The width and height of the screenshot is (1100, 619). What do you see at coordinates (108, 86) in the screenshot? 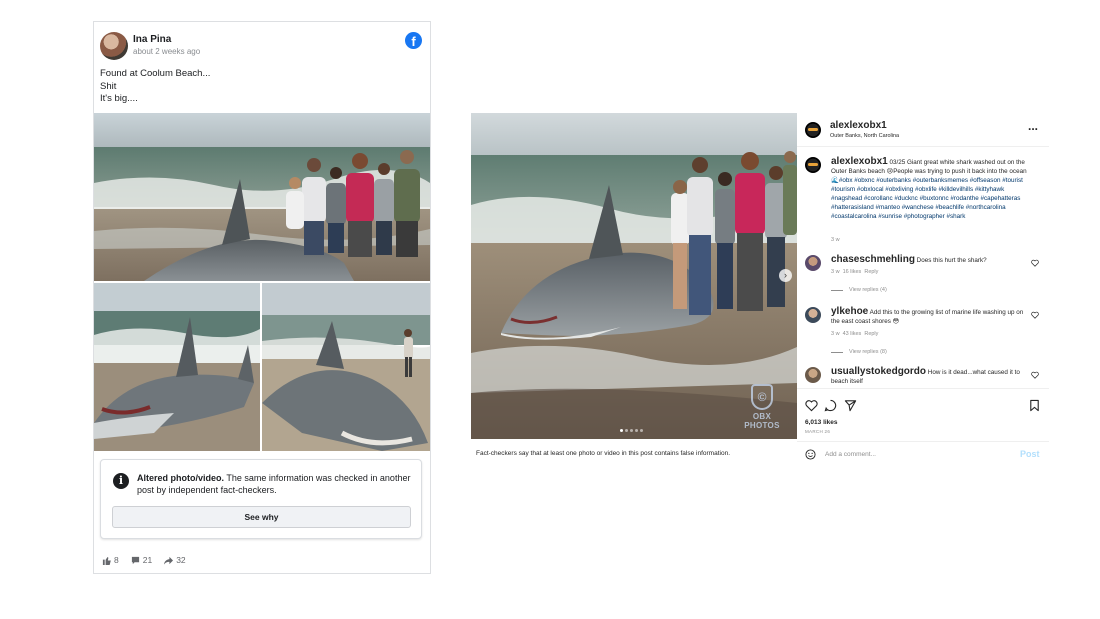
I see `post-text-line: Shit` at bounding box center [108, 86].